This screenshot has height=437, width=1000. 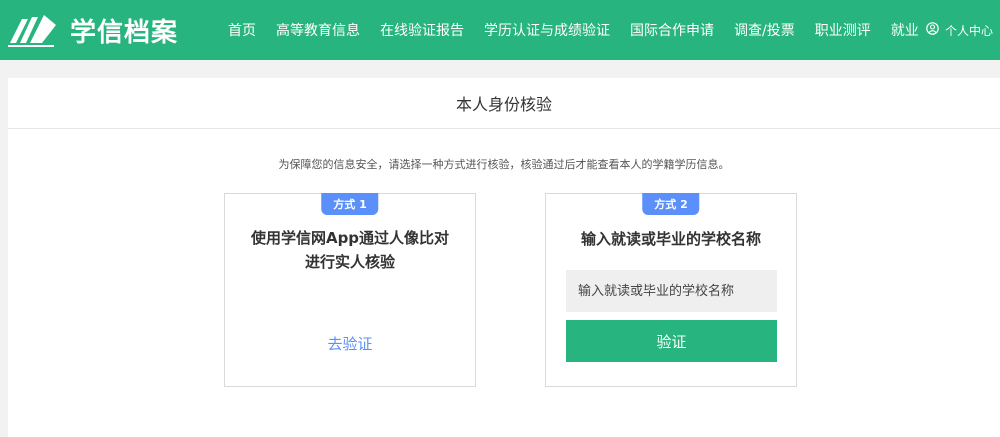 I want to click on method-2-badge: 方式 2, so click(x=671, y=204).